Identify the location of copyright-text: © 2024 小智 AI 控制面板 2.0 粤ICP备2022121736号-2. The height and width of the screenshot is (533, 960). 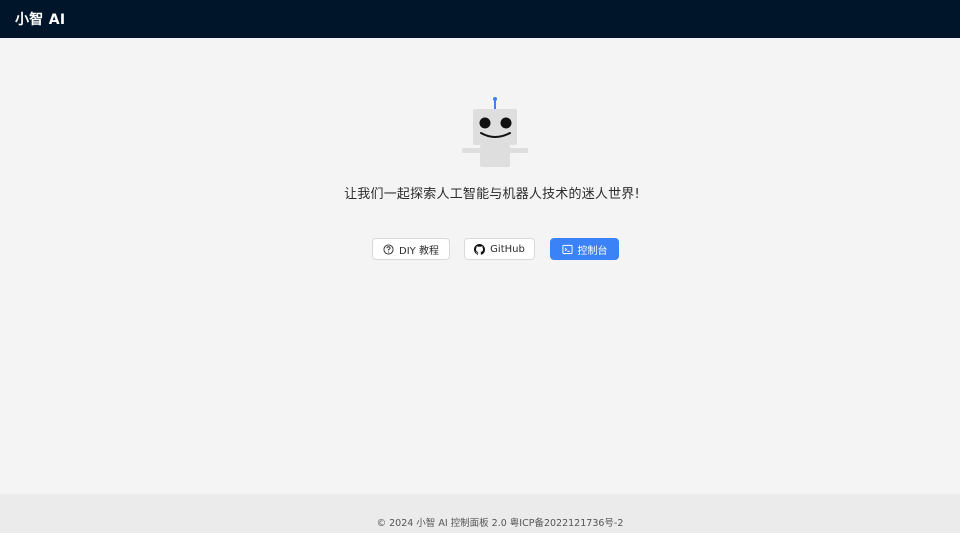
(500, 523).